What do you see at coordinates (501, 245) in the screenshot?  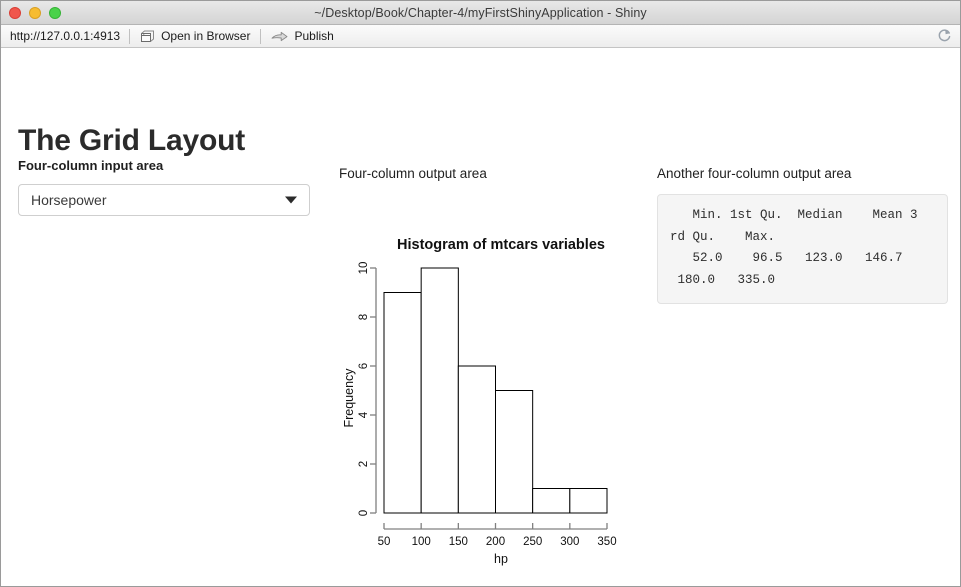 I see `chart-title: Histogram of mtcars variables` at bounding box center [501, 245].